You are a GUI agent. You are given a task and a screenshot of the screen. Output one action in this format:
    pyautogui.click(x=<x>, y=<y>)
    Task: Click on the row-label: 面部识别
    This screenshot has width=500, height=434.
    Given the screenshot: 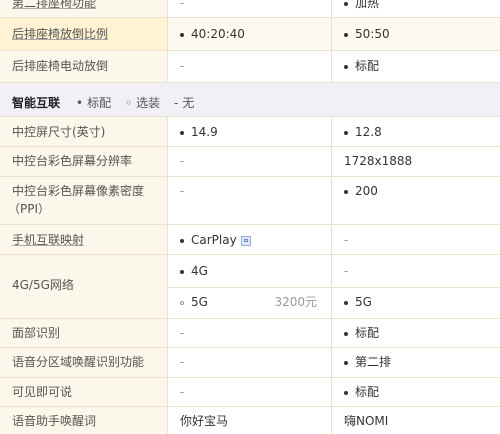 What is the action you would take?
    pyautogui.click(x=36, y=333)
    